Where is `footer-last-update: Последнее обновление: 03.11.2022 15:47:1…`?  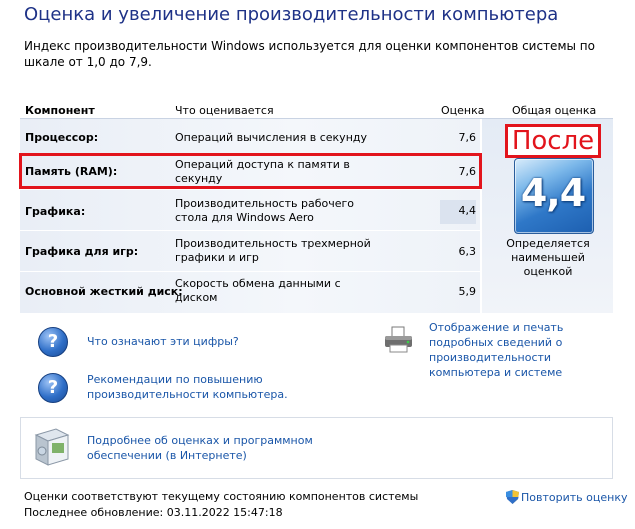 footer-last-update: Последнее обновление: 03.11.2022 15:47:1… is located at coordinates (153, 512).